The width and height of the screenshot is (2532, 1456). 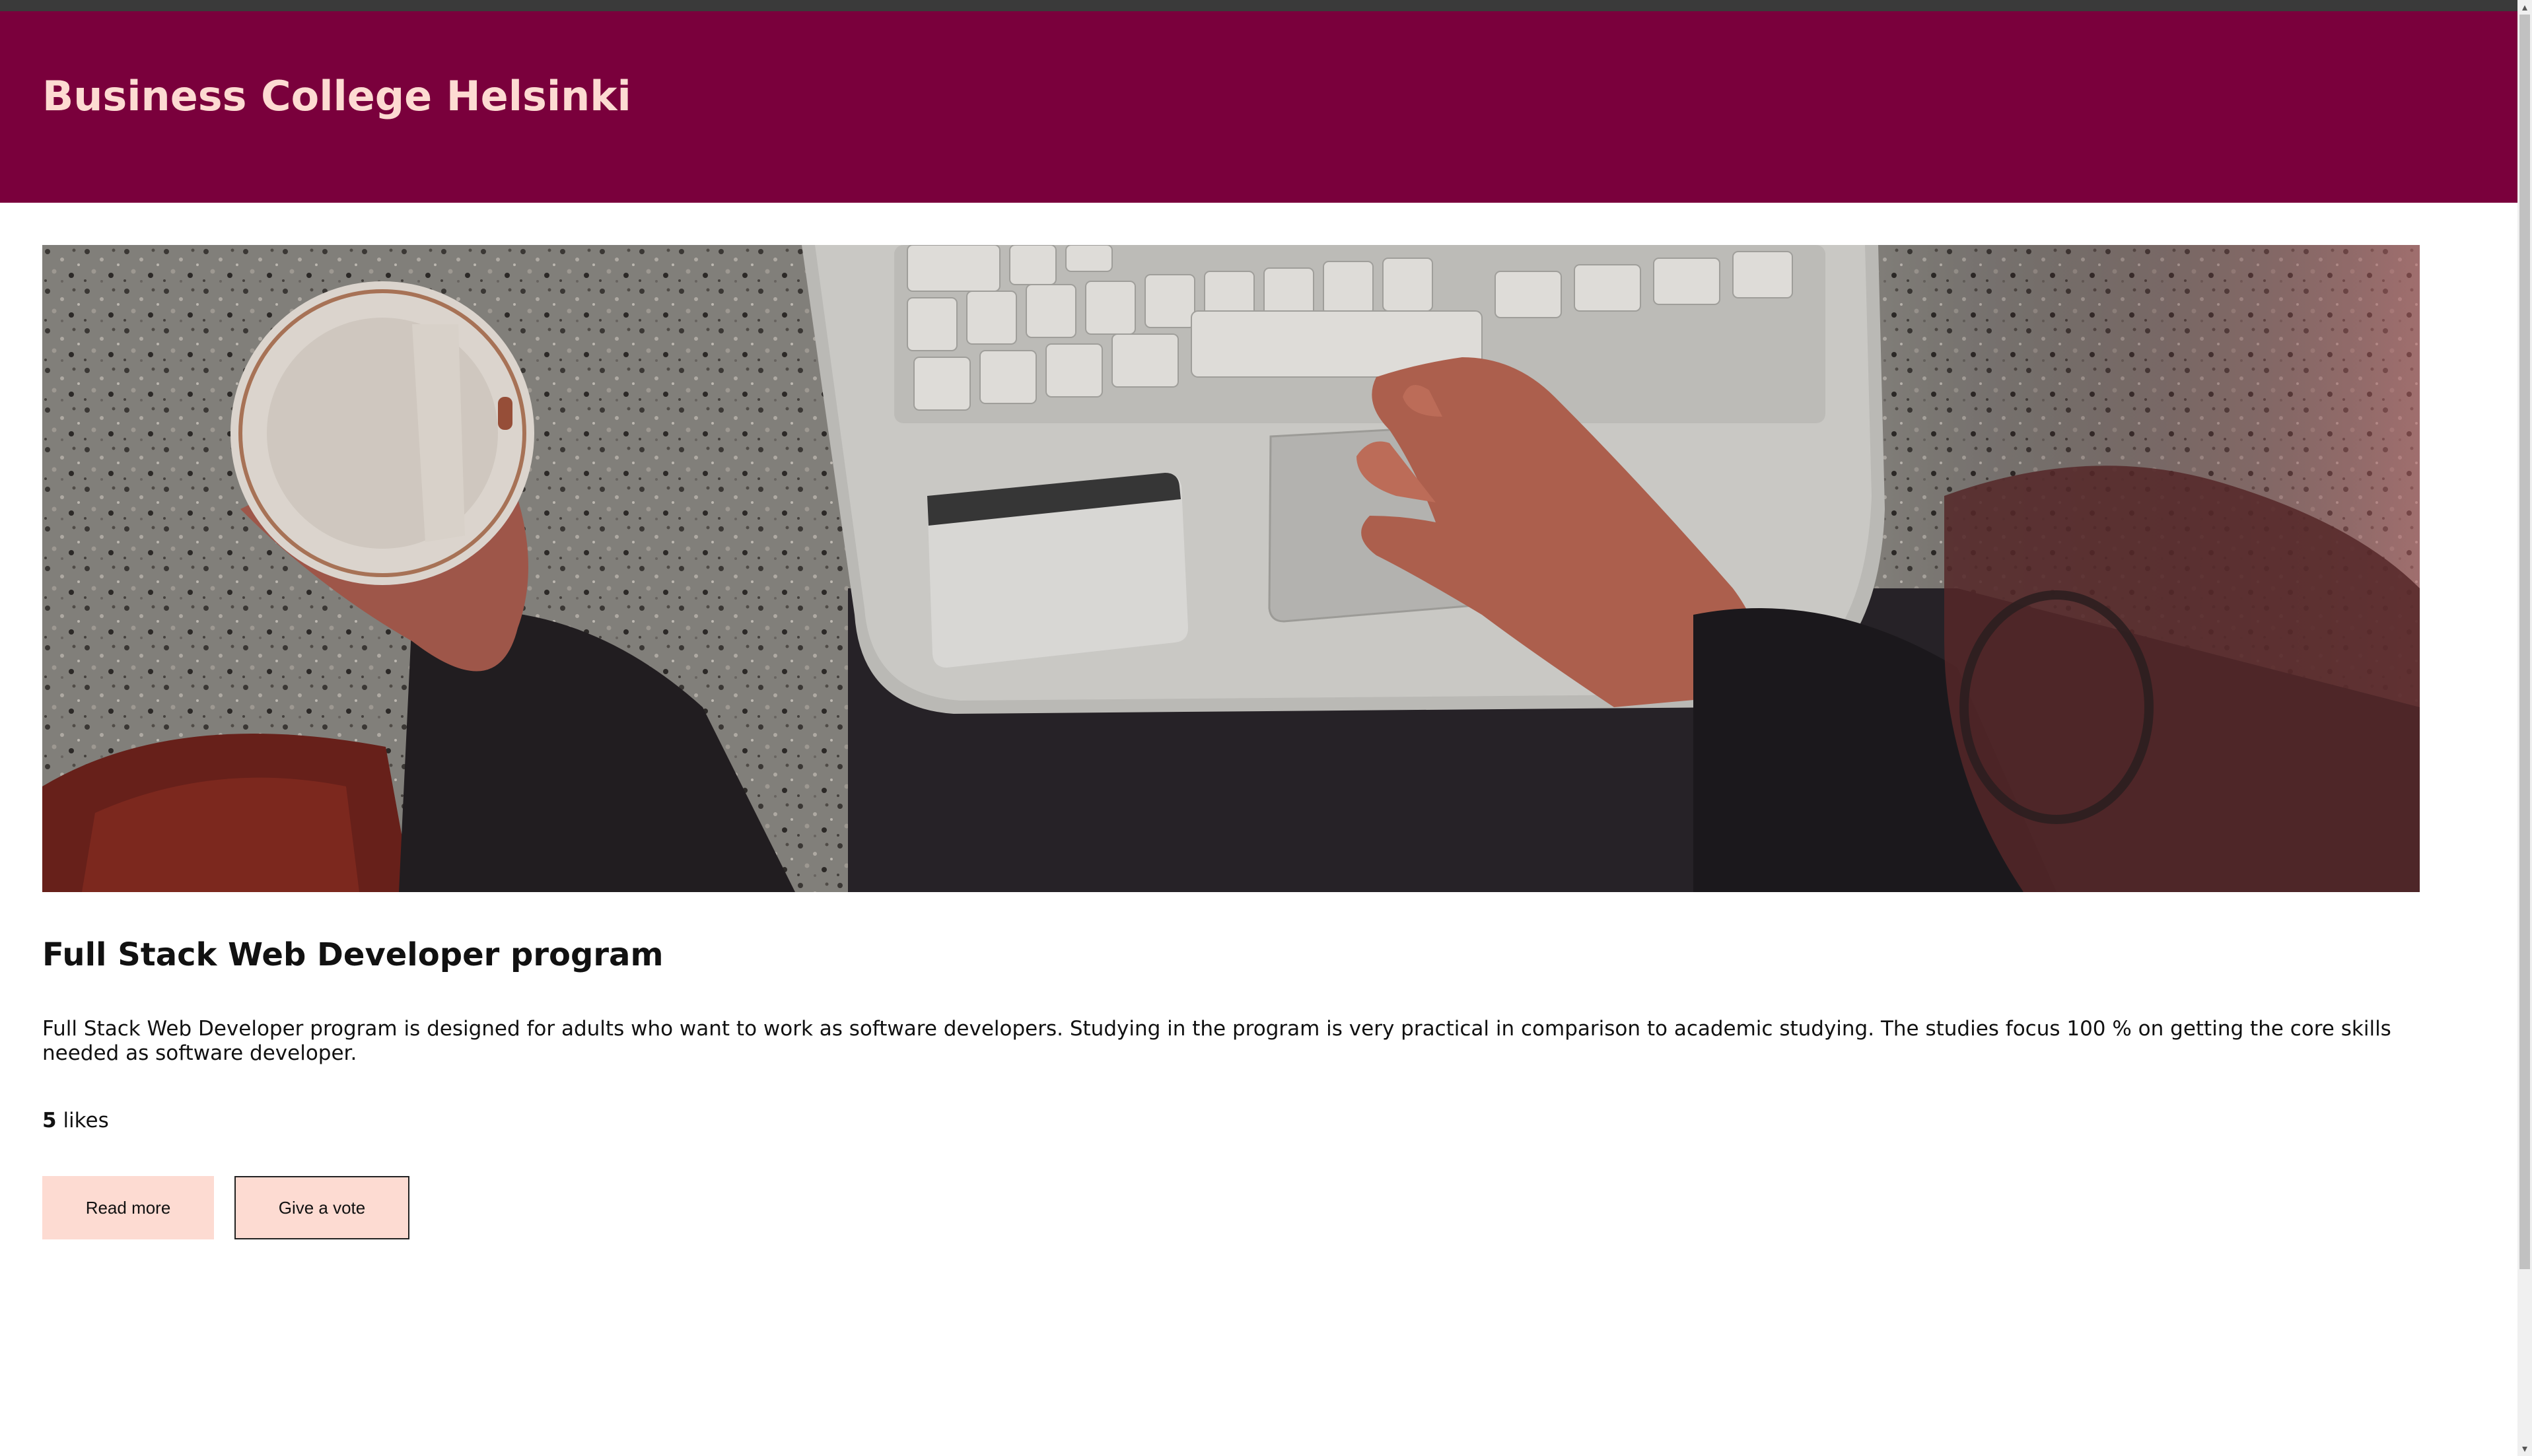 What do you see at coordinates (2524, 7) in the screenshot?
I see `chevron-up-icon: ▴` at bounding box center [2524, 7].